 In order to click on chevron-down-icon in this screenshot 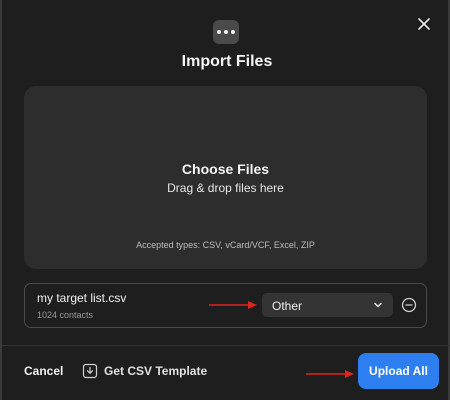, I will do `click(378, 305)`.